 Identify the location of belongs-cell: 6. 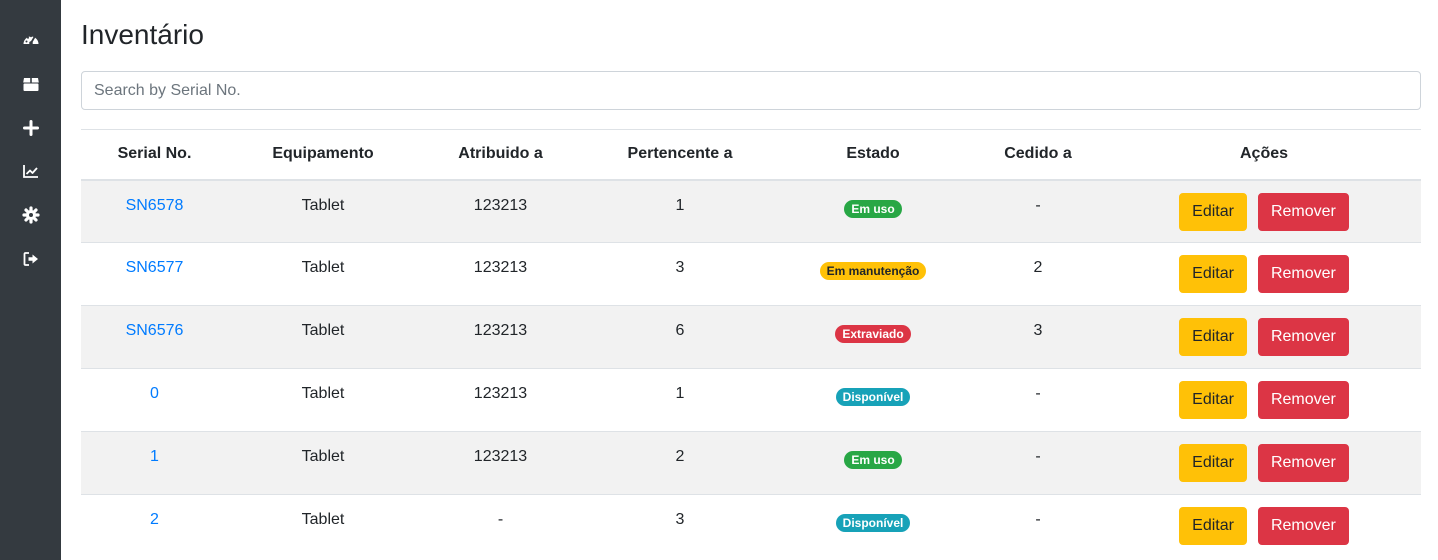
(680, 330).